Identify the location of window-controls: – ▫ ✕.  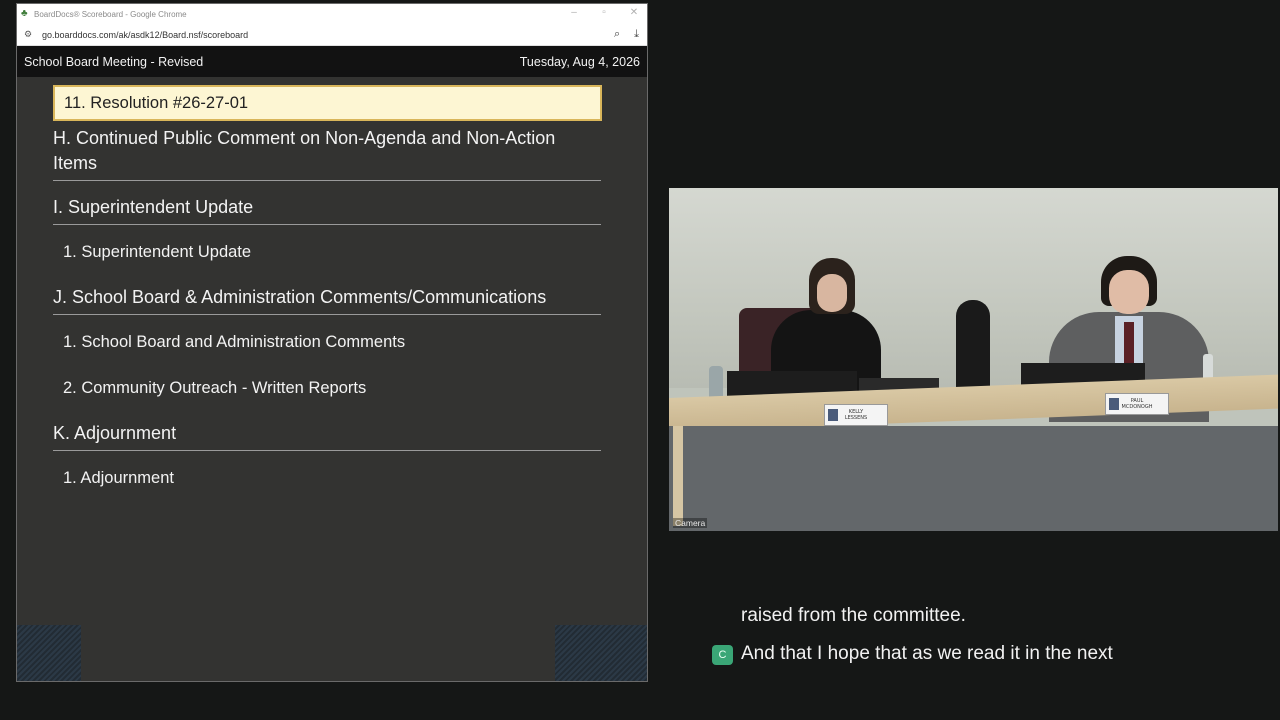
(604, 13).